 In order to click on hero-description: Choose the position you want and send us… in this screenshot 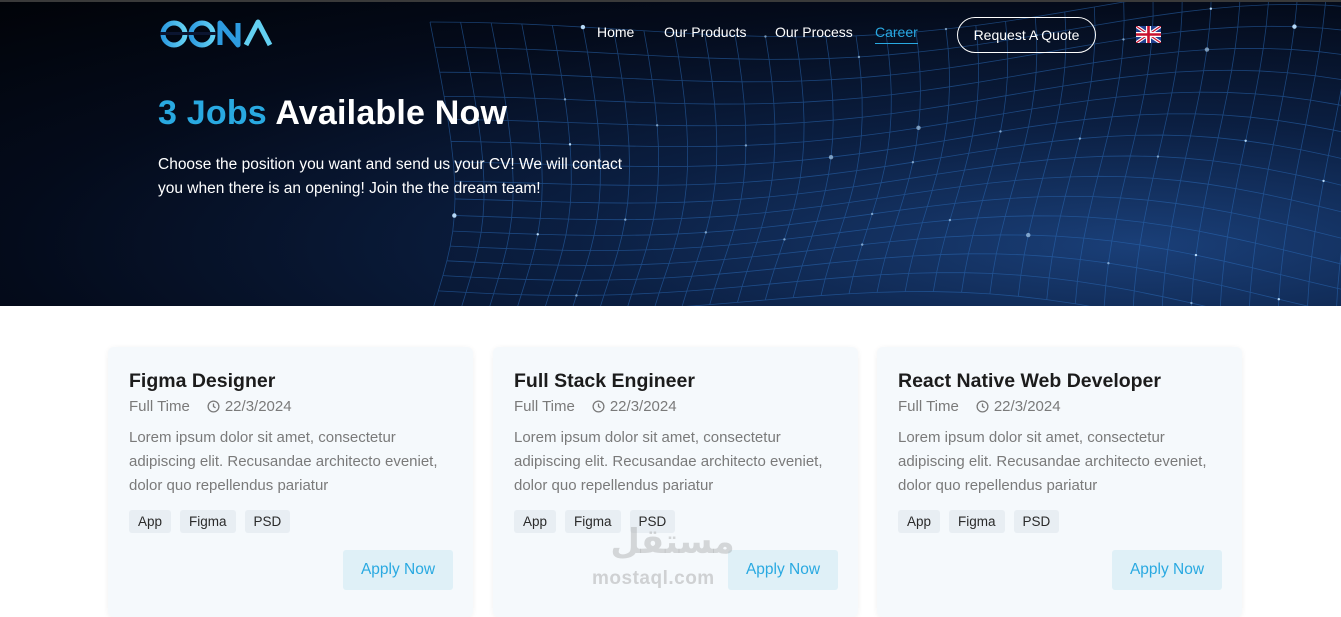, I will do `click(390, 176)`.